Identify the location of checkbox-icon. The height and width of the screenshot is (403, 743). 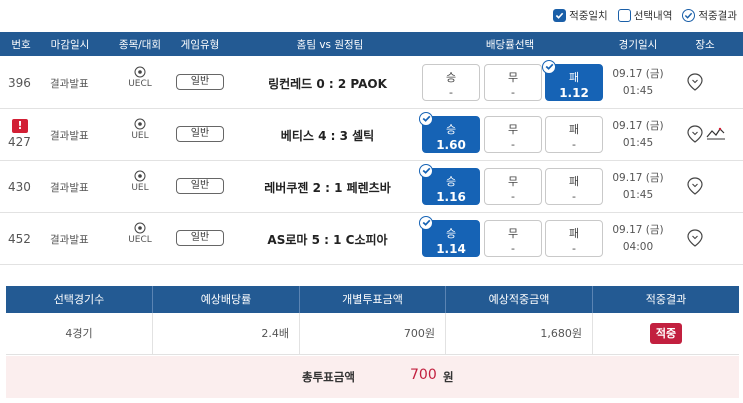
(624, 15).